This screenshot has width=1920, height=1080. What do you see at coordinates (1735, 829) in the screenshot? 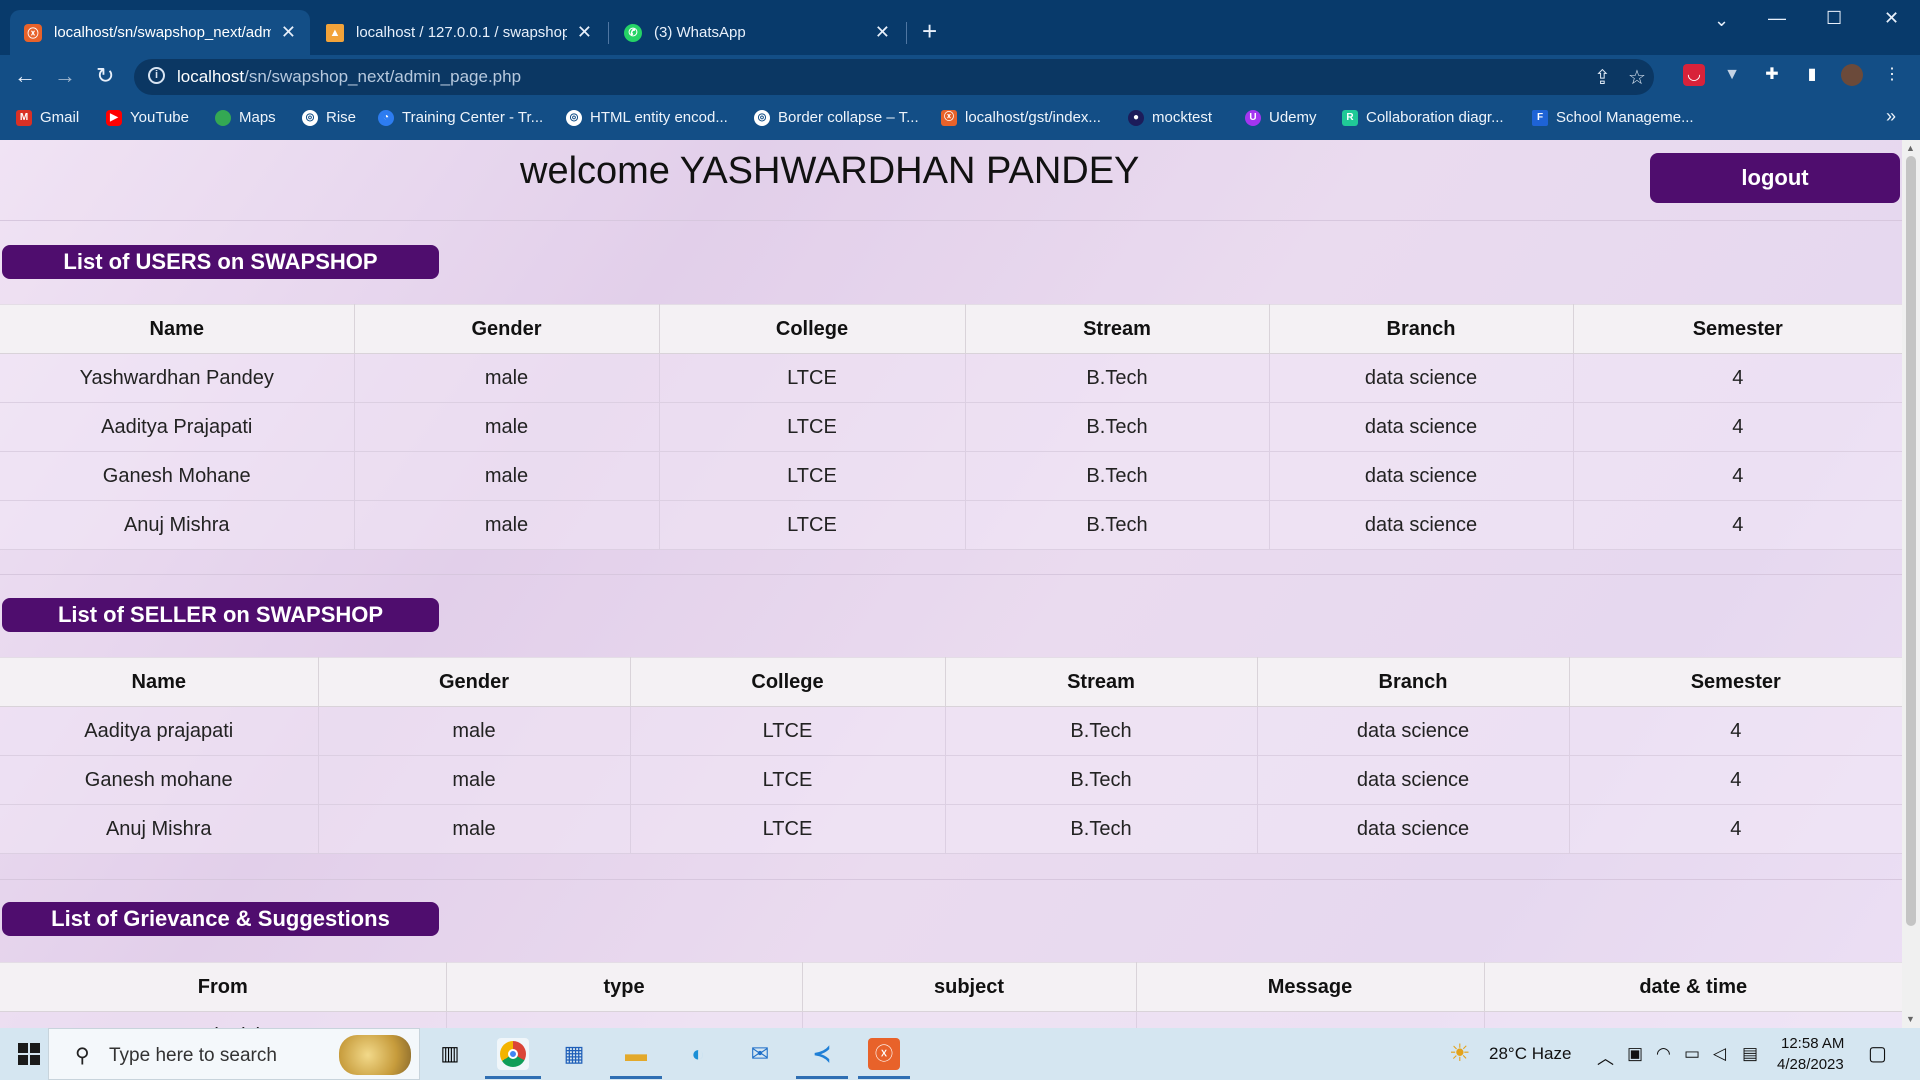
I see `cell-semester: 4` at bounding box center [1735, 829].